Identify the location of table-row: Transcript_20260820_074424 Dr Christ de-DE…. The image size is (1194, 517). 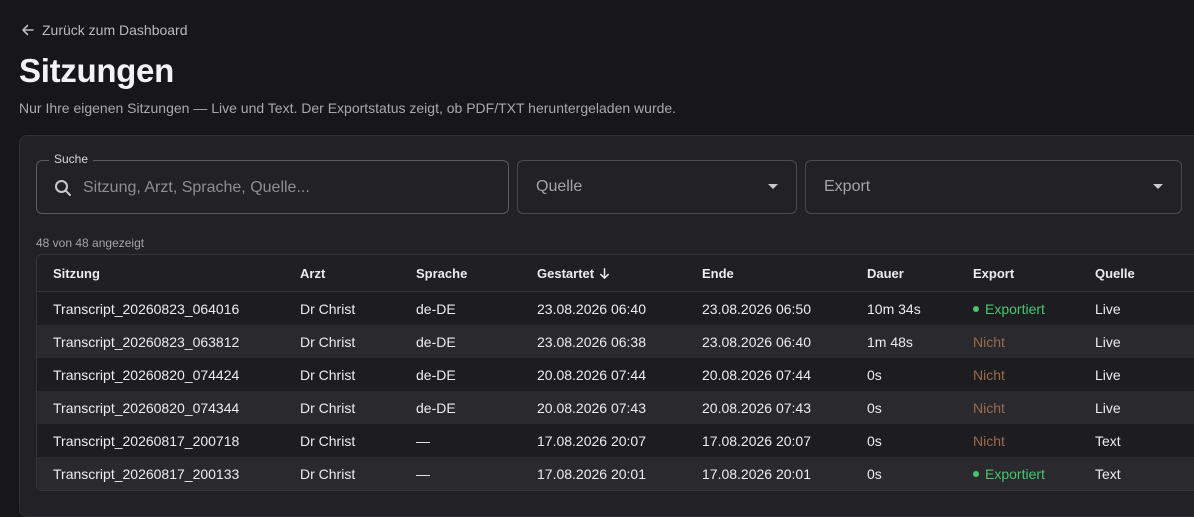
(615, 374).